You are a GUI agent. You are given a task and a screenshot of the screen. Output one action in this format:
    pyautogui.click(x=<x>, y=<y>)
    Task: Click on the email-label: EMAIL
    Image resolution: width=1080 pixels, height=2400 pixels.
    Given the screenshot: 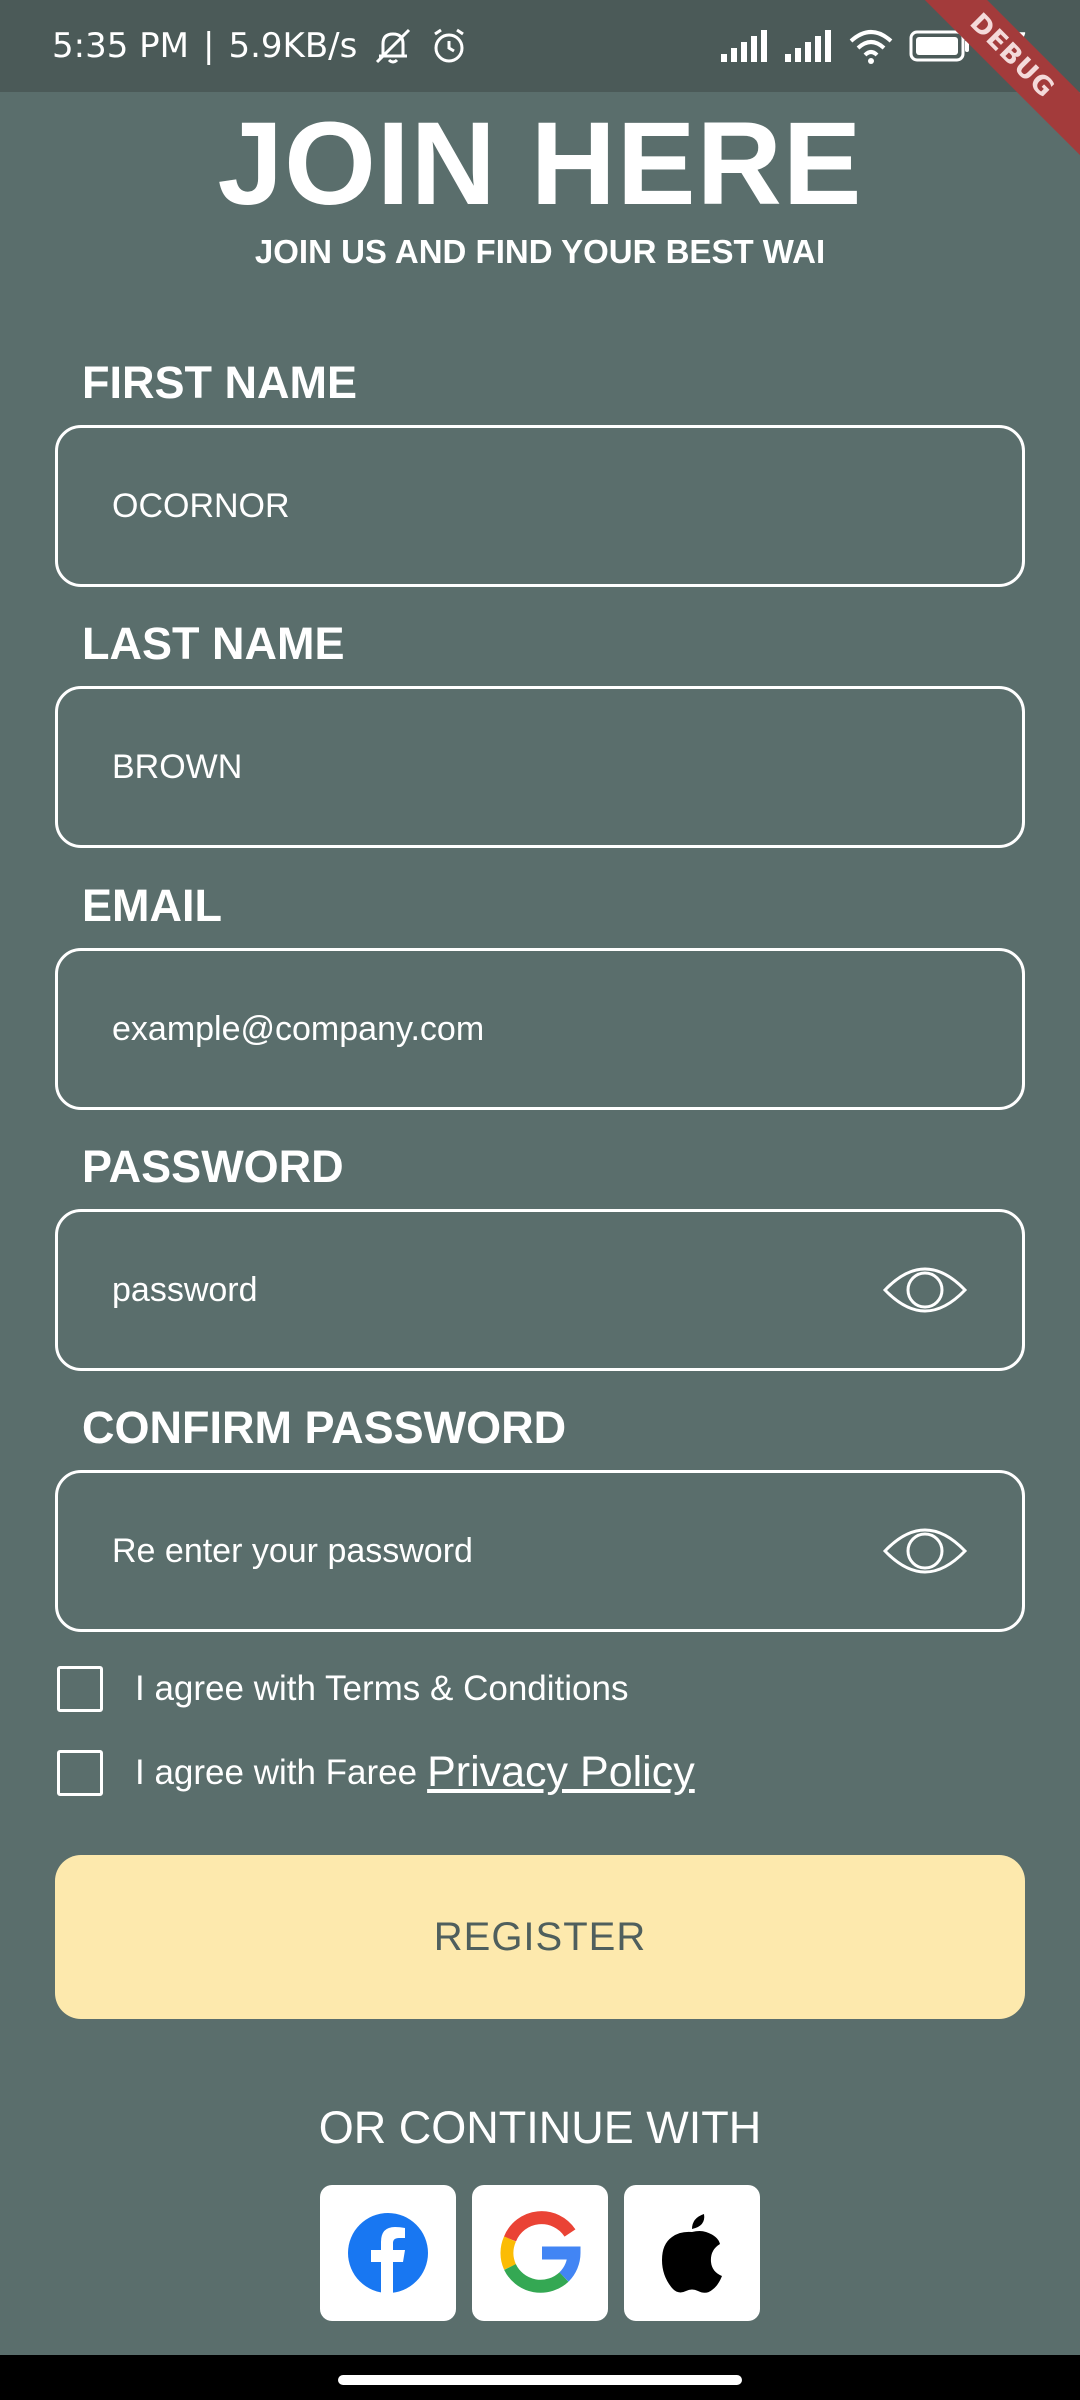 What is the action you would take?
    pyautogui.click(x=152, y=905)
    